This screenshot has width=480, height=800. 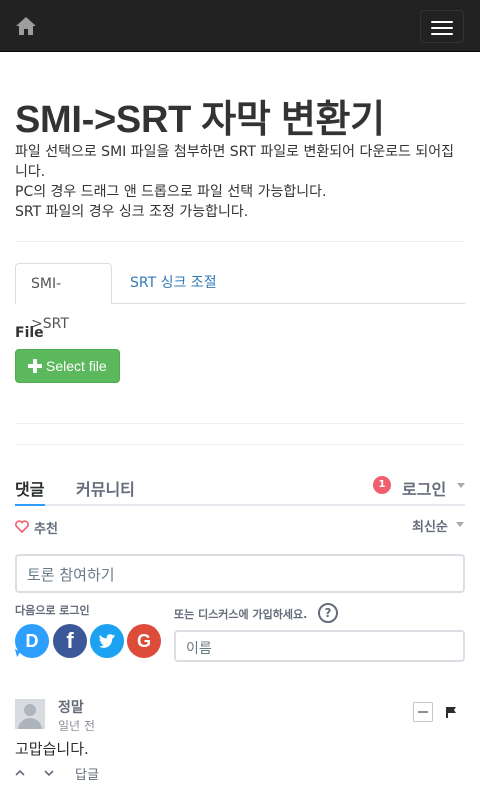 I want to click on flag-icon, so click(x=451, y=712).